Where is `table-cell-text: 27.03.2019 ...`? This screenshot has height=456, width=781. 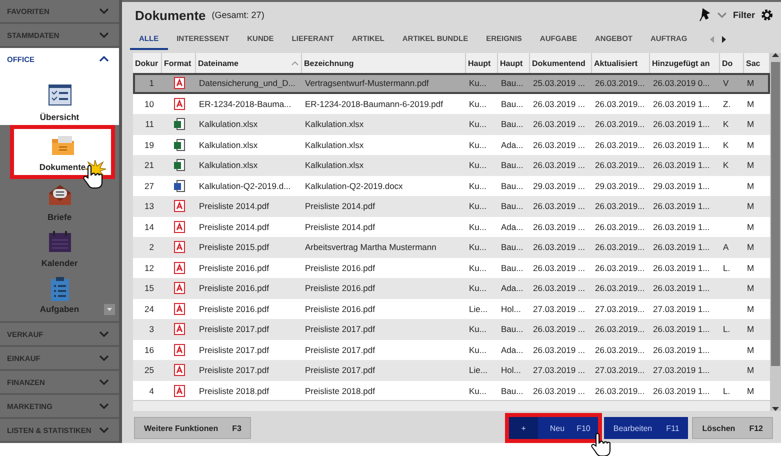 table-cell-text: 27.03.2019 ... is located at coordinates (559, 309).